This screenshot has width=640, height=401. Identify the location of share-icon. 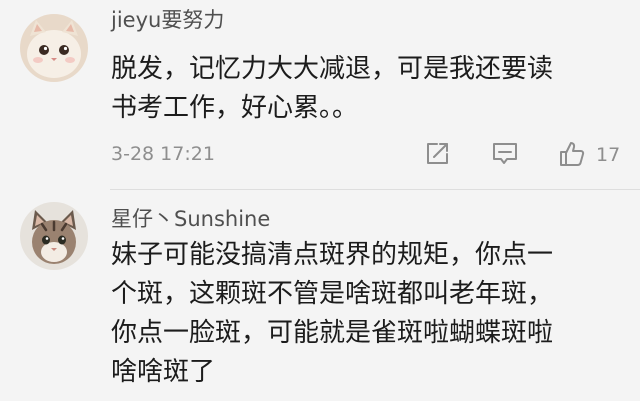
(437, 153).